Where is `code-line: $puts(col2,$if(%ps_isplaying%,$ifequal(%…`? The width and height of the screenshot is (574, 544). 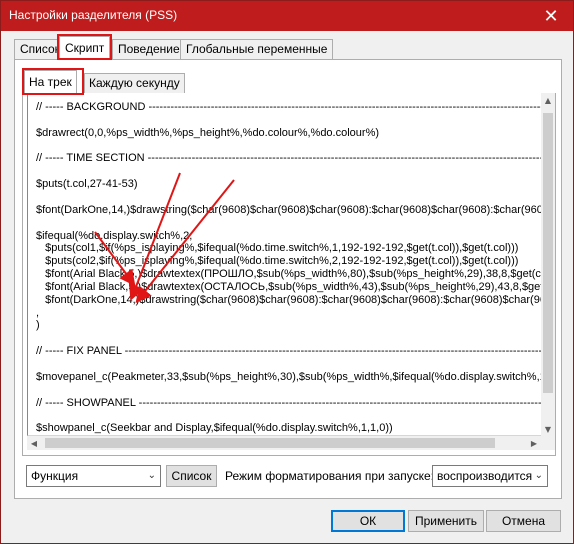 code-line: $puts(col2,$if(%ps_isplaying%,$ifequal(%… is located at coordinates (277, 261).